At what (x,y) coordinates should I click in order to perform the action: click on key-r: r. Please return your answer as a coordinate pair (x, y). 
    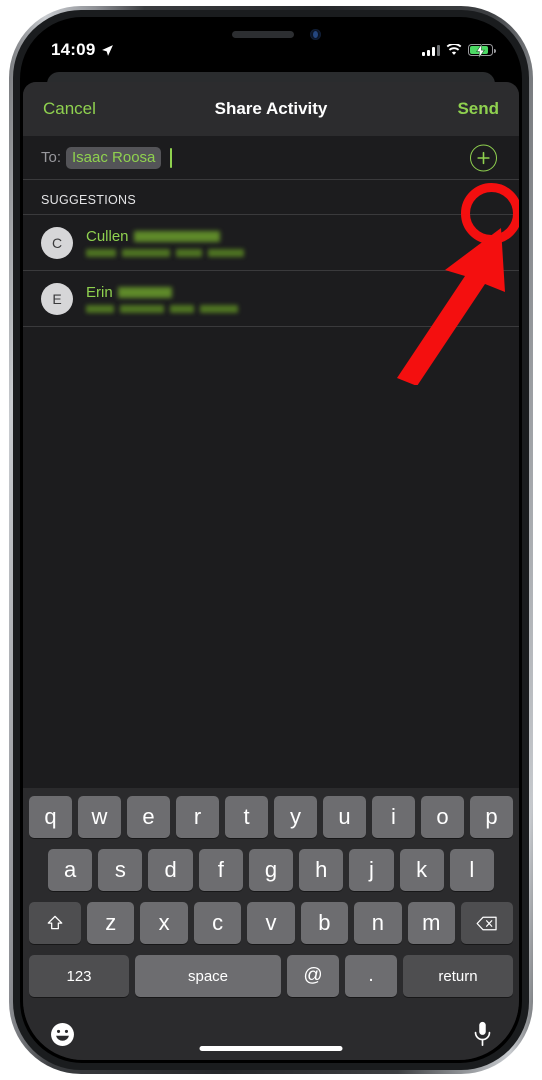
    Looking at the image, I should click on (197, 817).